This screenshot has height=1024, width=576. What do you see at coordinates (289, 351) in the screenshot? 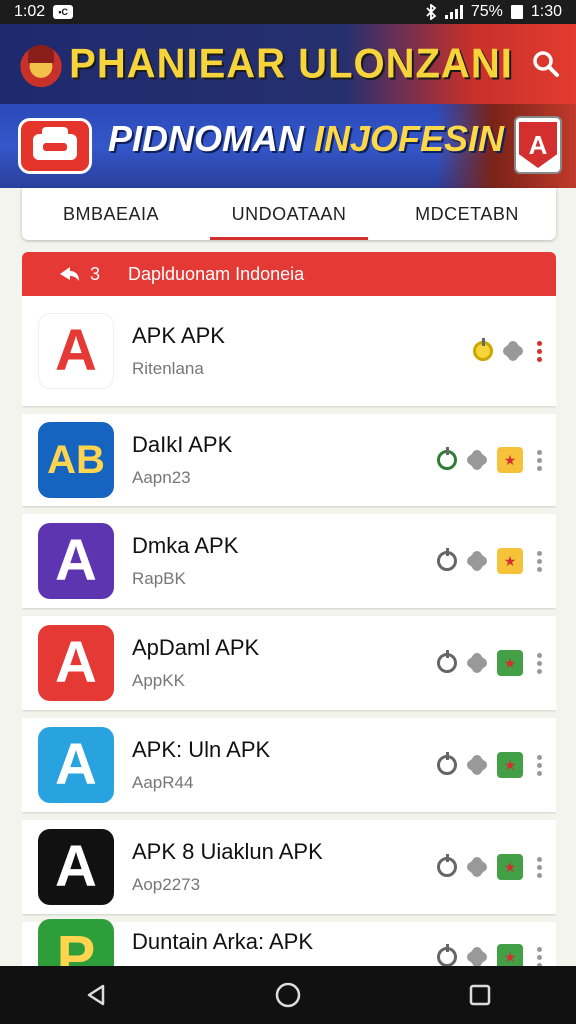
I see `list-item: A APK APK Ritenlana` at bounding box center [289, 351].